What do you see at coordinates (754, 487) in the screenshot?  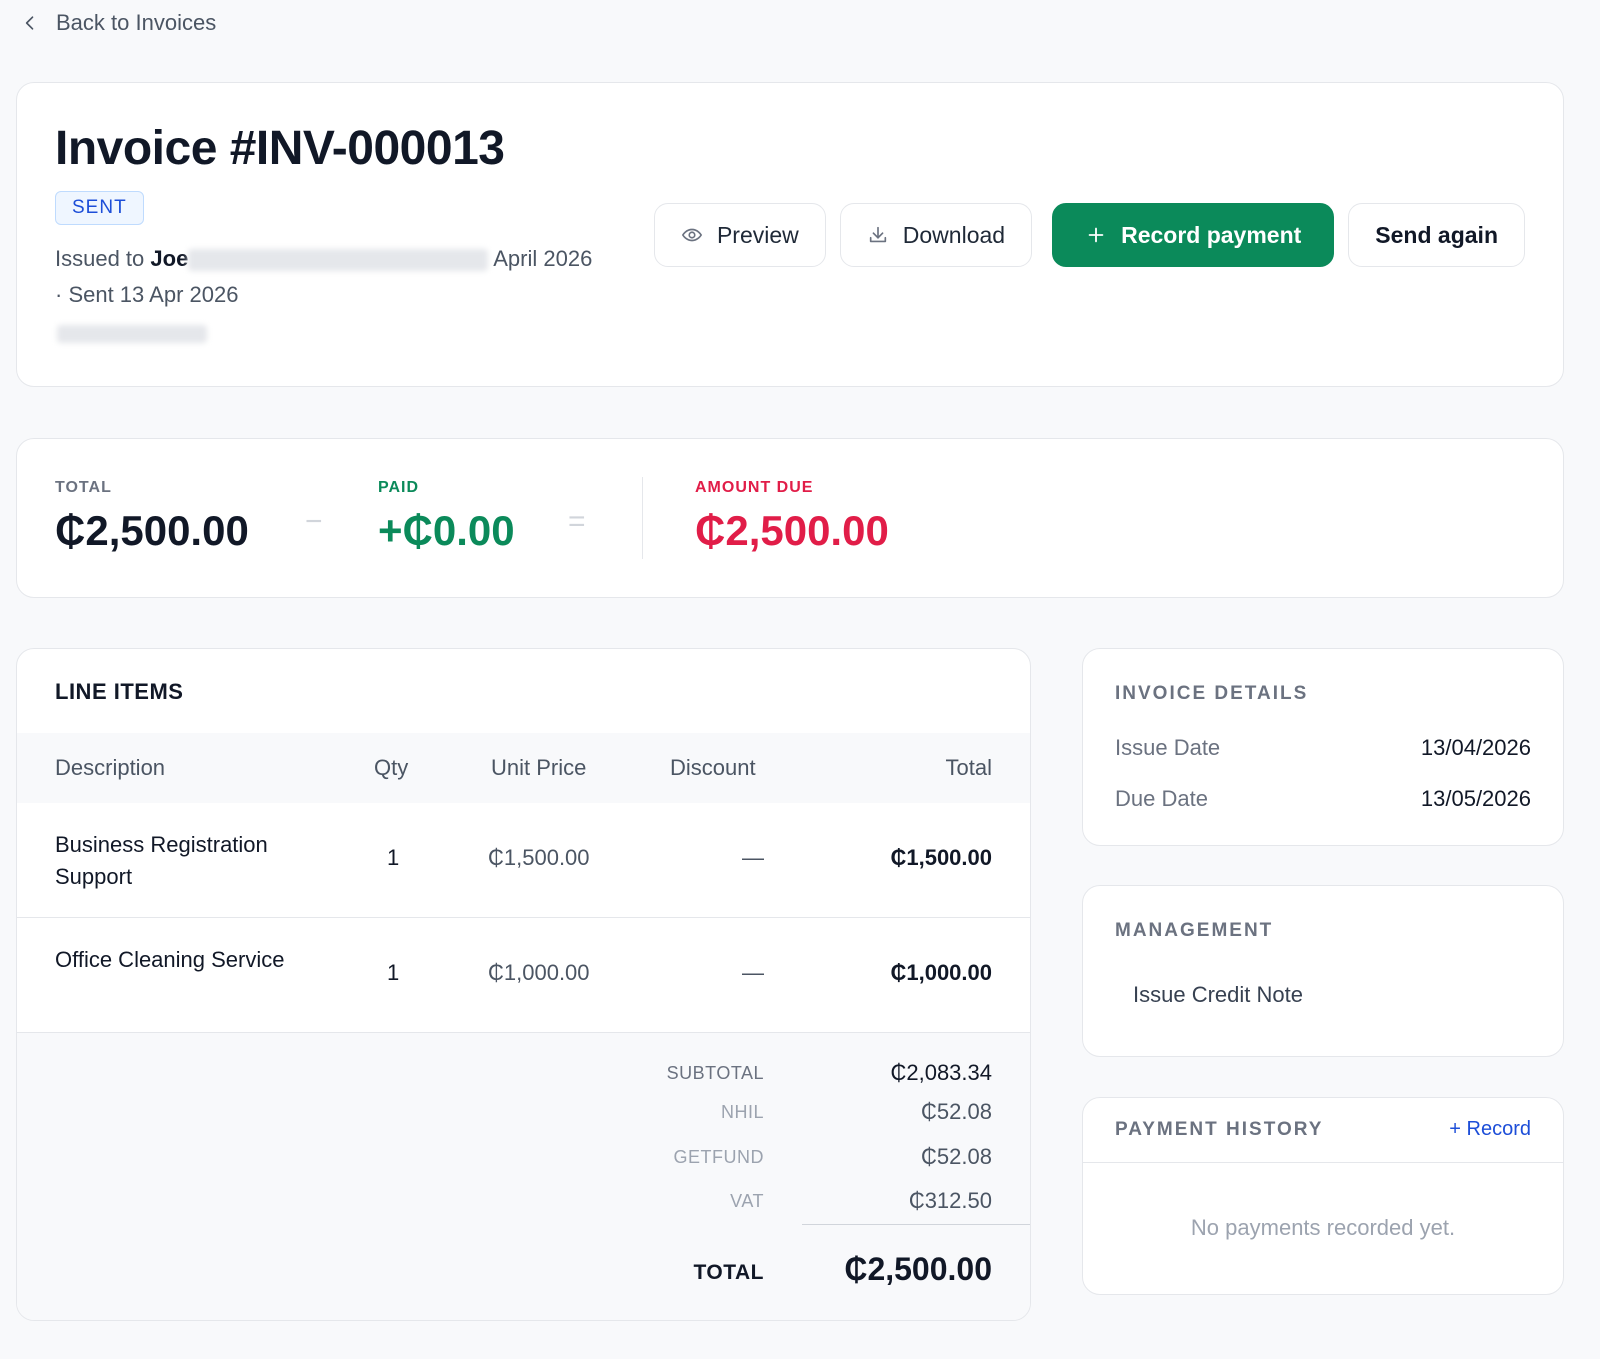 I see `summary-due-label: AMOUNT DUE` at bounding box center [754, 487].